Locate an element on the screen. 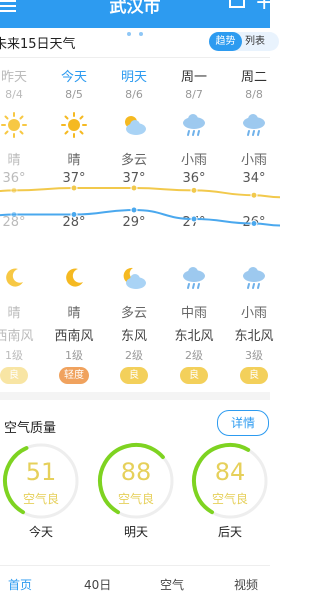 Image resolution: width=320 pixels, height=601 pixels. day-date: 8/4 is located at coordinates (14, 94).